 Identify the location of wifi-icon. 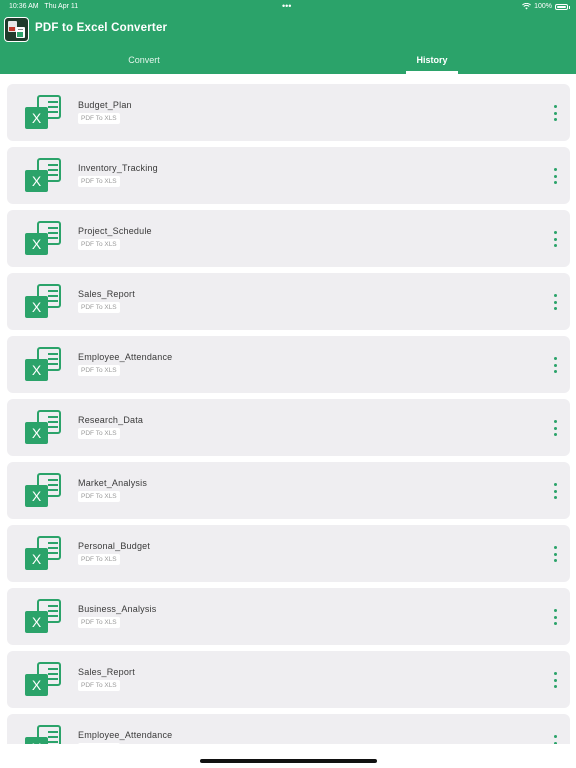
(527, 6).